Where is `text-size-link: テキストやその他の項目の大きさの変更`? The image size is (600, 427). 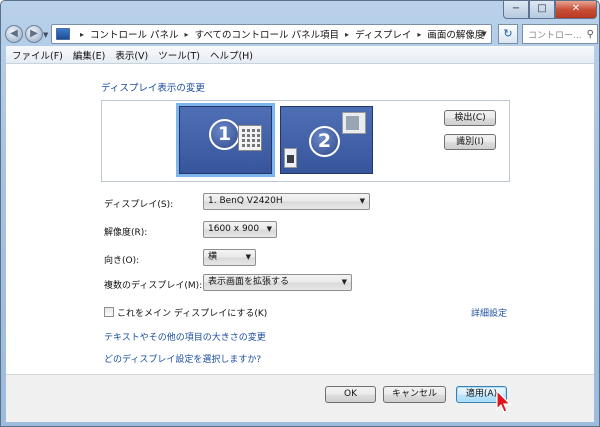
text-size-link: テキストやその他の項目の大きさの変更 is located at coordinates (185, 336).